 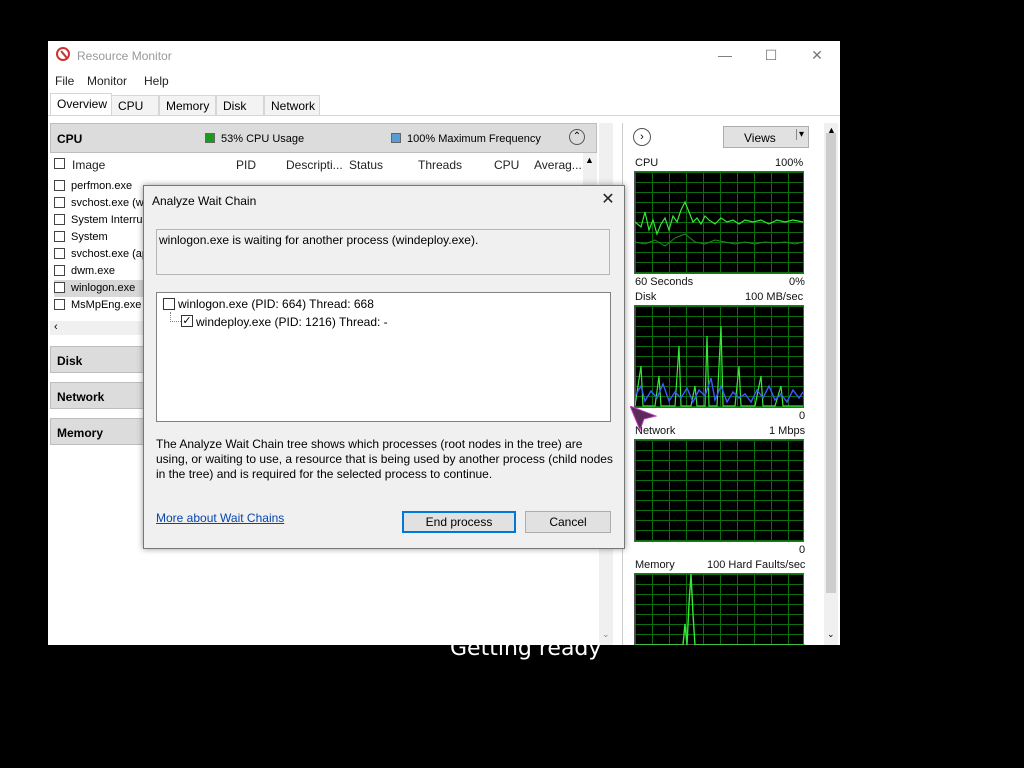 I want to click on resource-monitor-icon, so click(x=63, y=54).